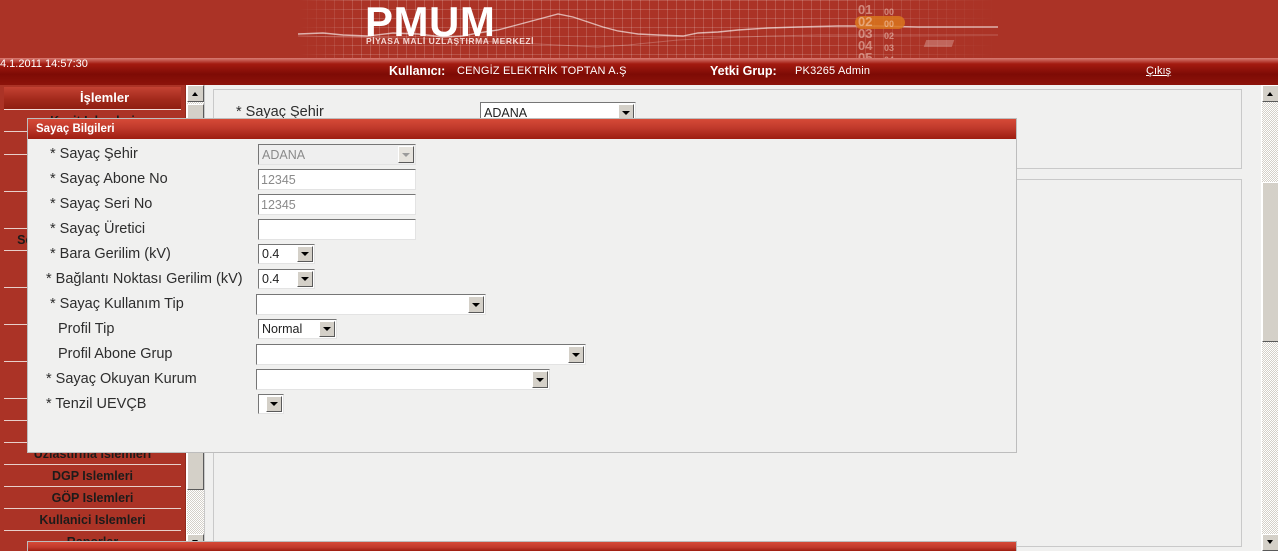 Image resolution: width=1278 pixels, height=551 pixels. I want to click on sidebar-item-label: GÖP Islemleri, so click(92, 498).